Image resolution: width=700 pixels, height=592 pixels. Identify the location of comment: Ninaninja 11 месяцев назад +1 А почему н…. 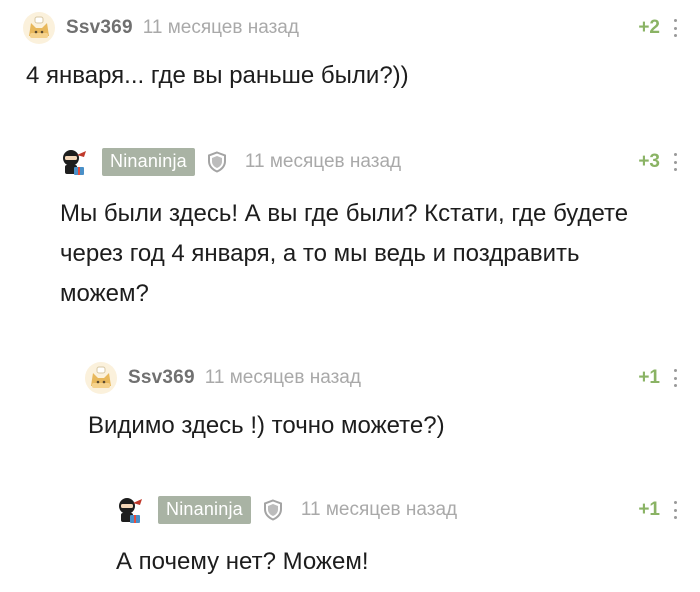
(406, 536).